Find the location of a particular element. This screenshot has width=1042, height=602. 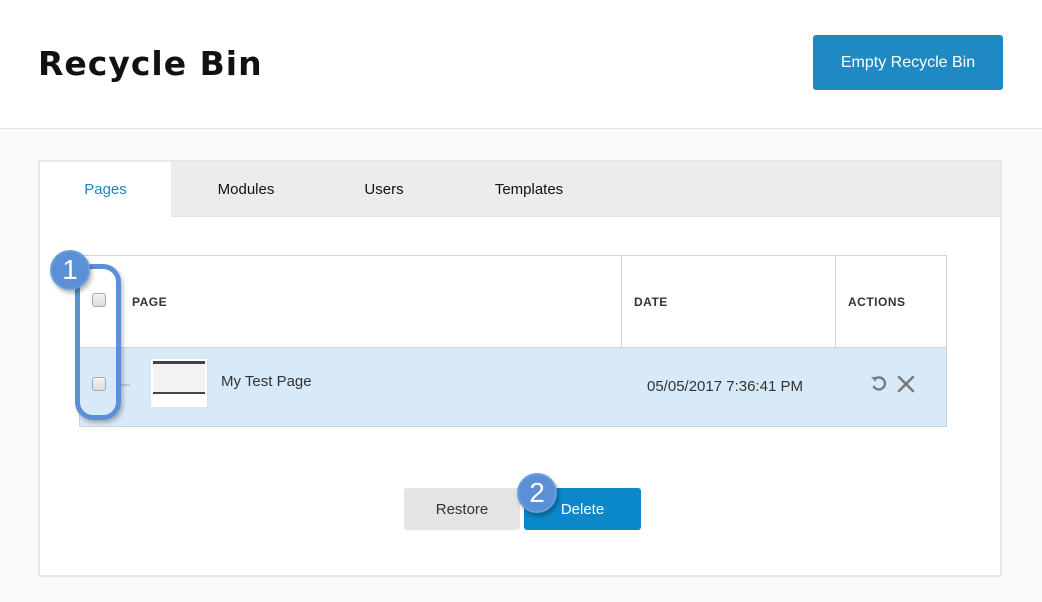

tab-pages: Pages is located at coordinates (105, 189).